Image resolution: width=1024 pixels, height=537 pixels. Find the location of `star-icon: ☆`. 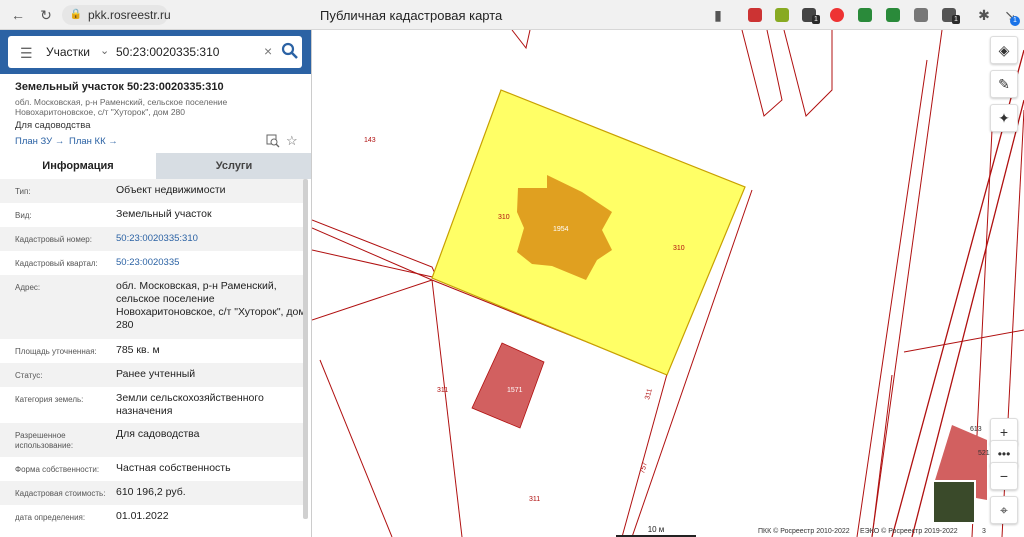

star-icon: ☆ is located at coordinates (293, 141).